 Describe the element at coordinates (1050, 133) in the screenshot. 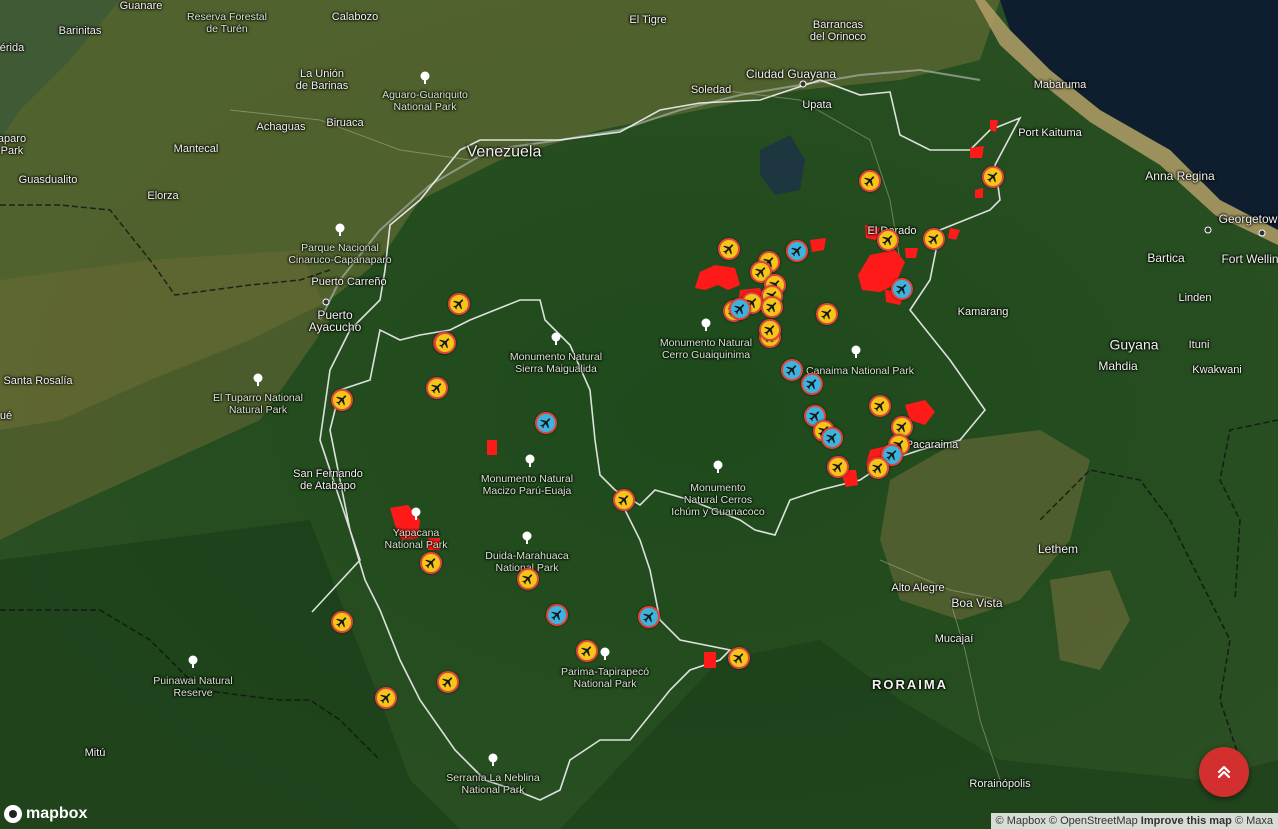

I see `place-label: Port Kaituma` at that location.